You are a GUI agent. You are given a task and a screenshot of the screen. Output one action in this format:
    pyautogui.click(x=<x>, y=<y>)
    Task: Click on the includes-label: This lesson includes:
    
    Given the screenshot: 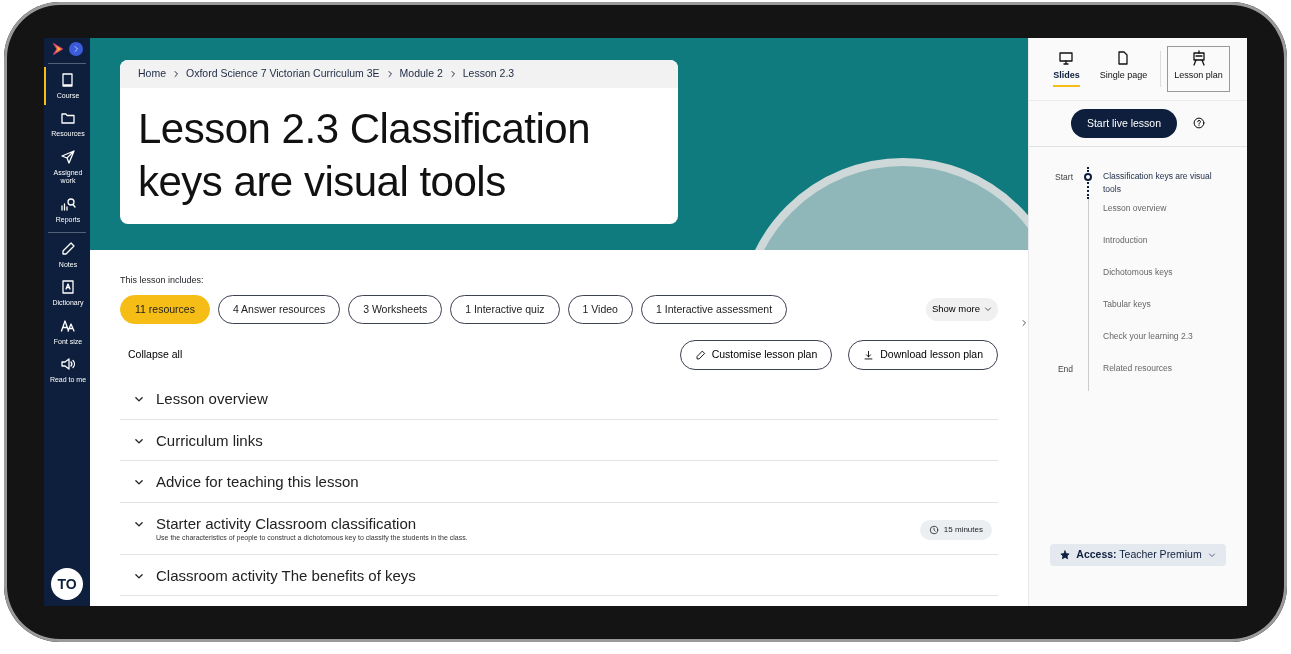 What is the action you would take?
    pyautogui.click(x=162, y=280)
    